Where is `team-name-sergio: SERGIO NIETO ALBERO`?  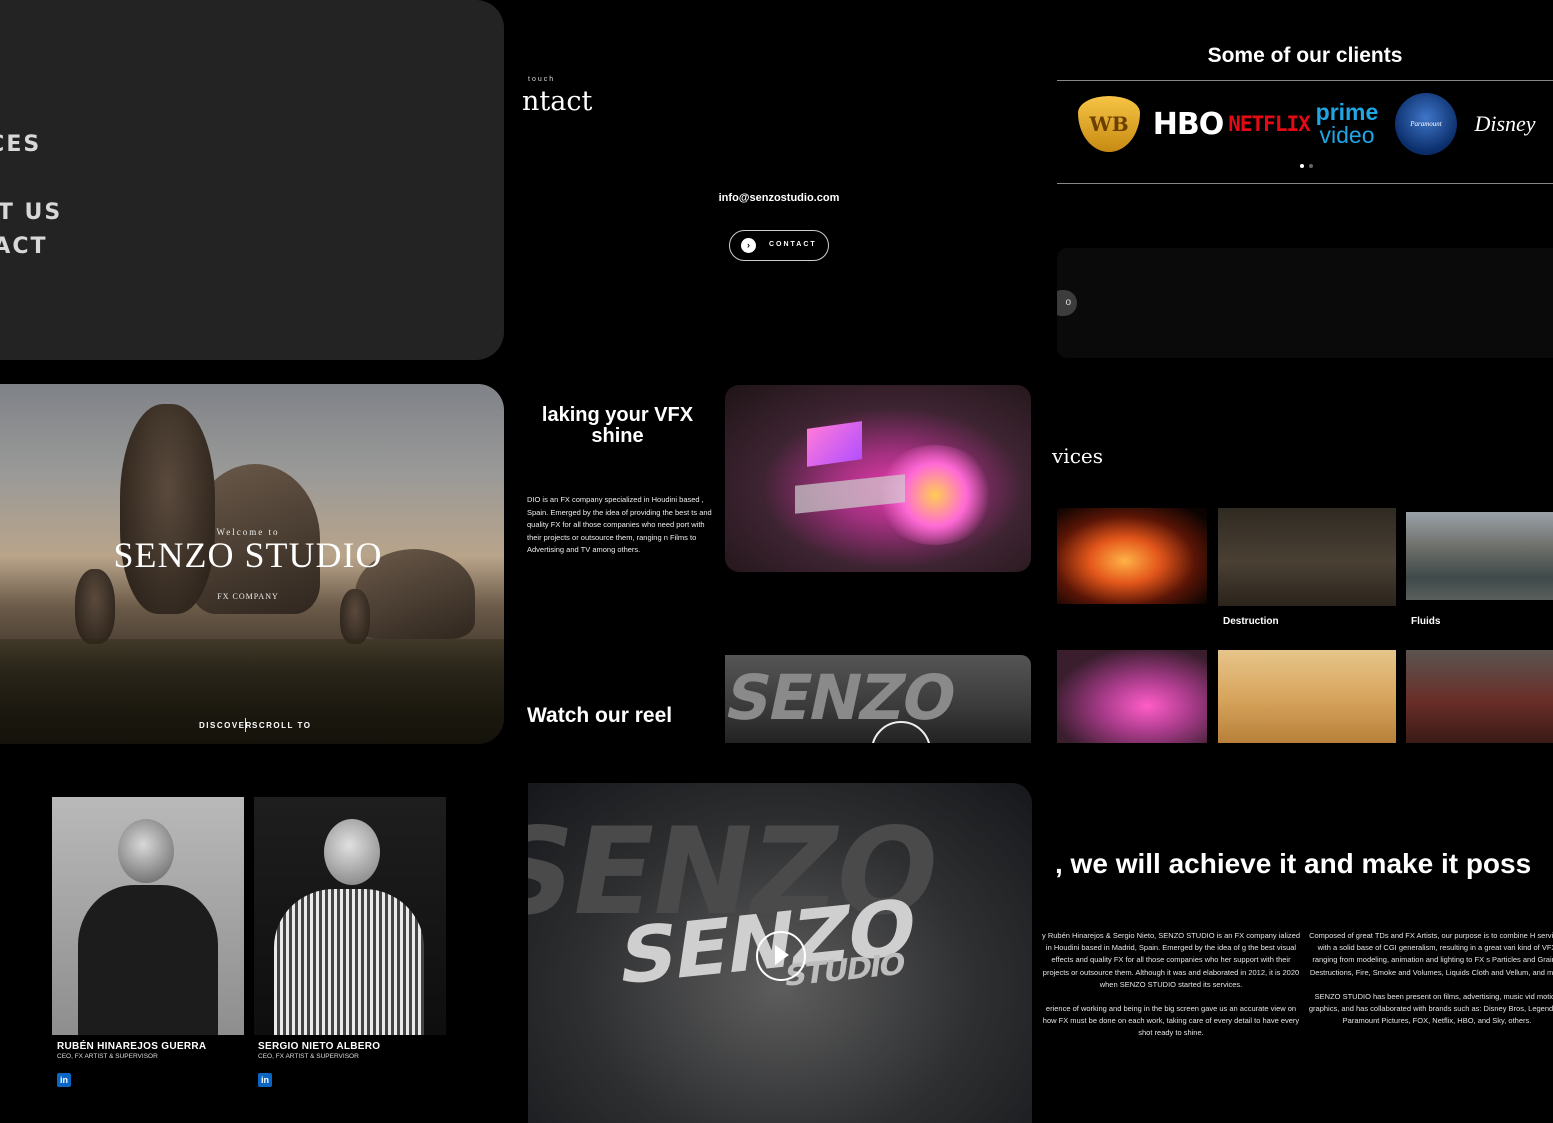 team-name-sergio: SERGIO NIETO ALBERO is located at coordinates (319, 1046).